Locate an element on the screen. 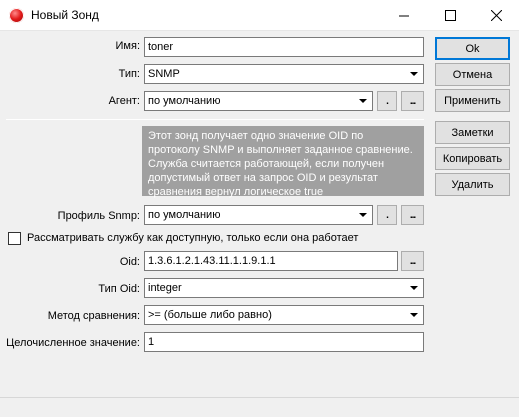  status-bar is located at coordinates (259, 407).